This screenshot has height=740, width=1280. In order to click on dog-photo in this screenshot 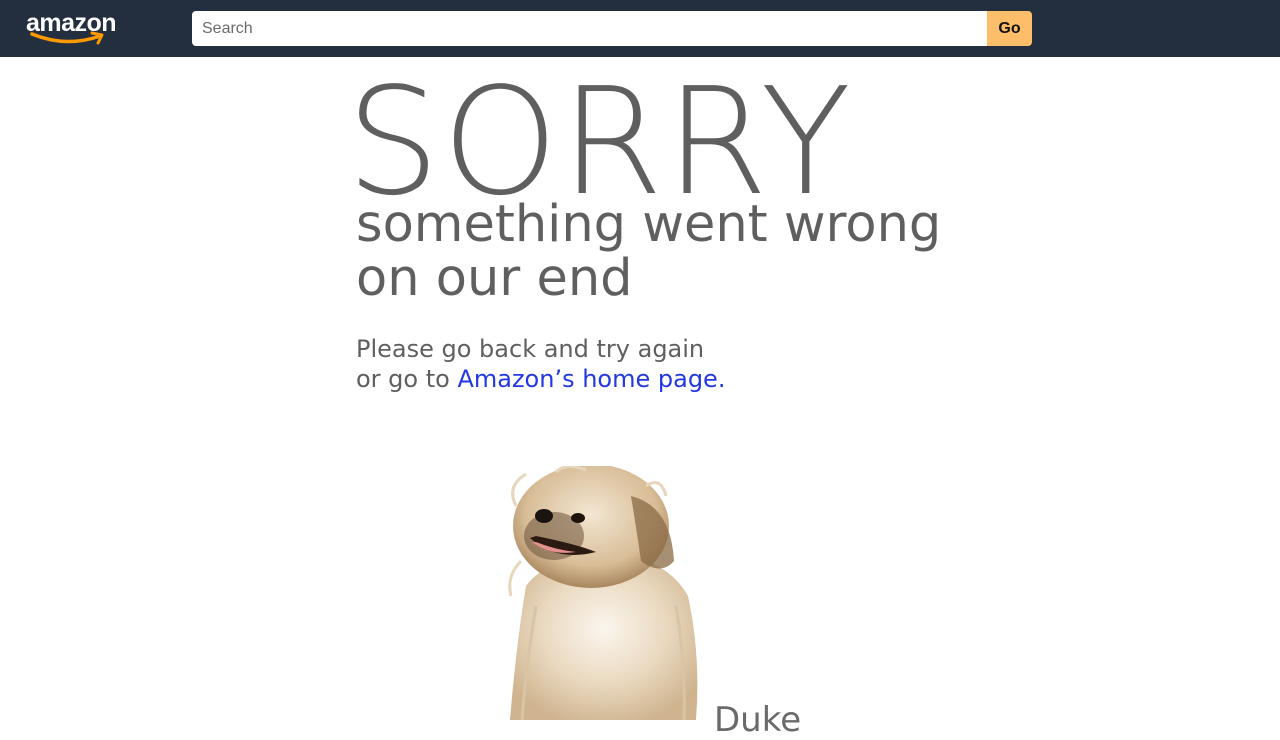, I will do `click(603, 593)`.